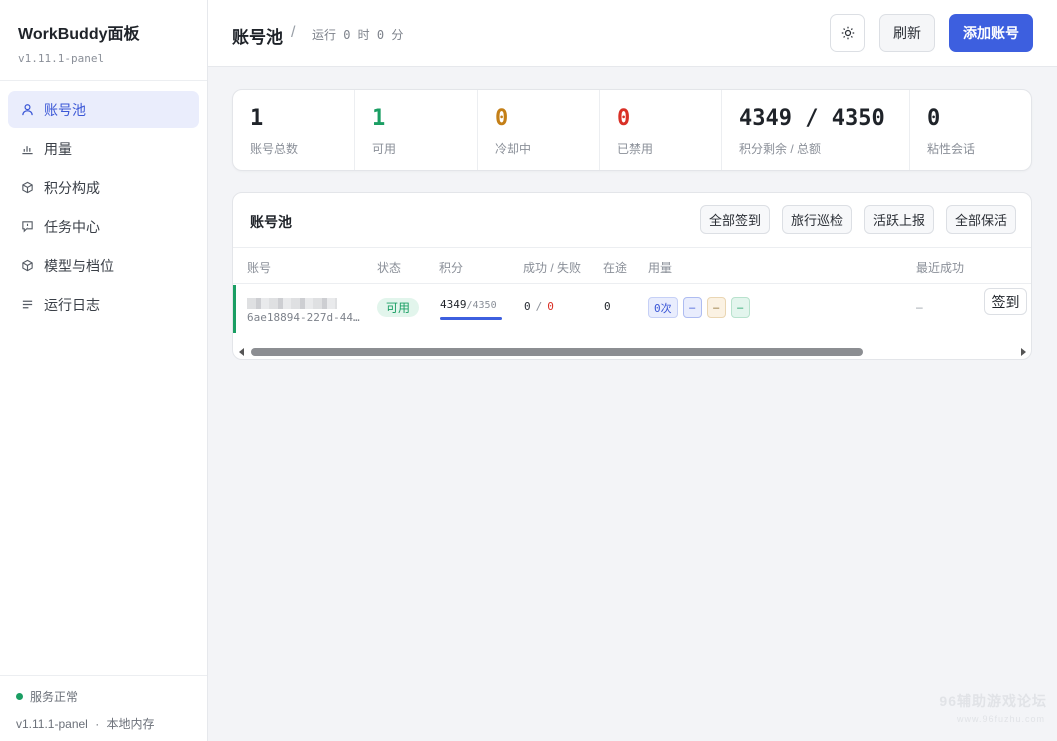  I want to click on credits-total: /4350, so click(481, 305).